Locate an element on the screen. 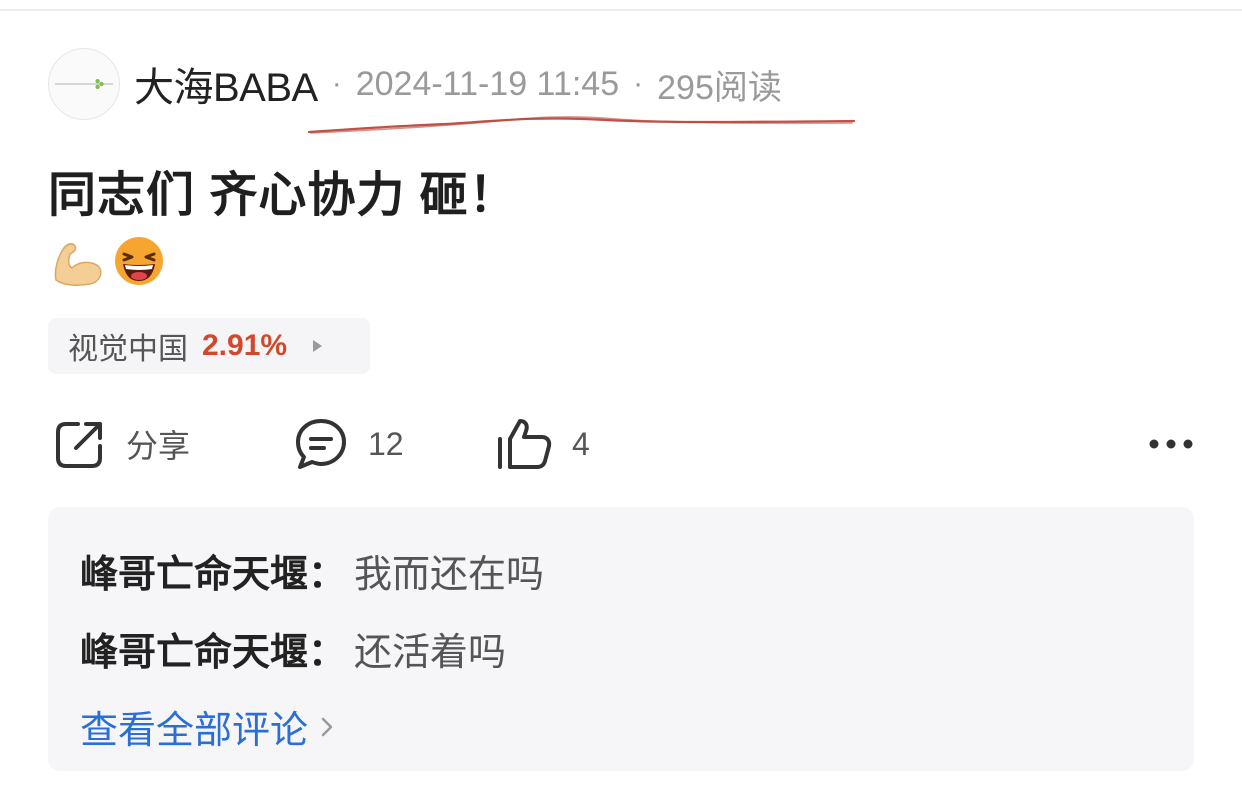  comment-item: 峰哥亡命天堰 ： 还活着吗 is located at coordinates (293, 648).